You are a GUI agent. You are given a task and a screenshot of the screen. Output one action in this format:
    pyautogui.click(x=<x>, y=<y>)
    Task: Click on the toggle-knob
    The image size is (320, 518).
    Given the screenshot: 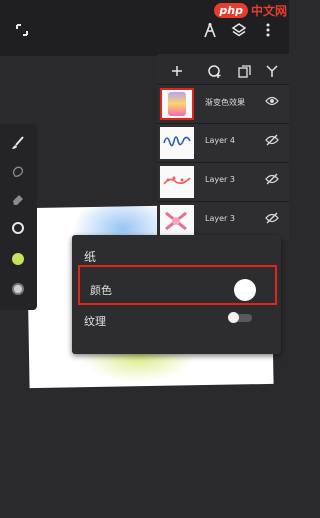 What is the action you would take?
    pyautogui.click(x=233, y=317)
    